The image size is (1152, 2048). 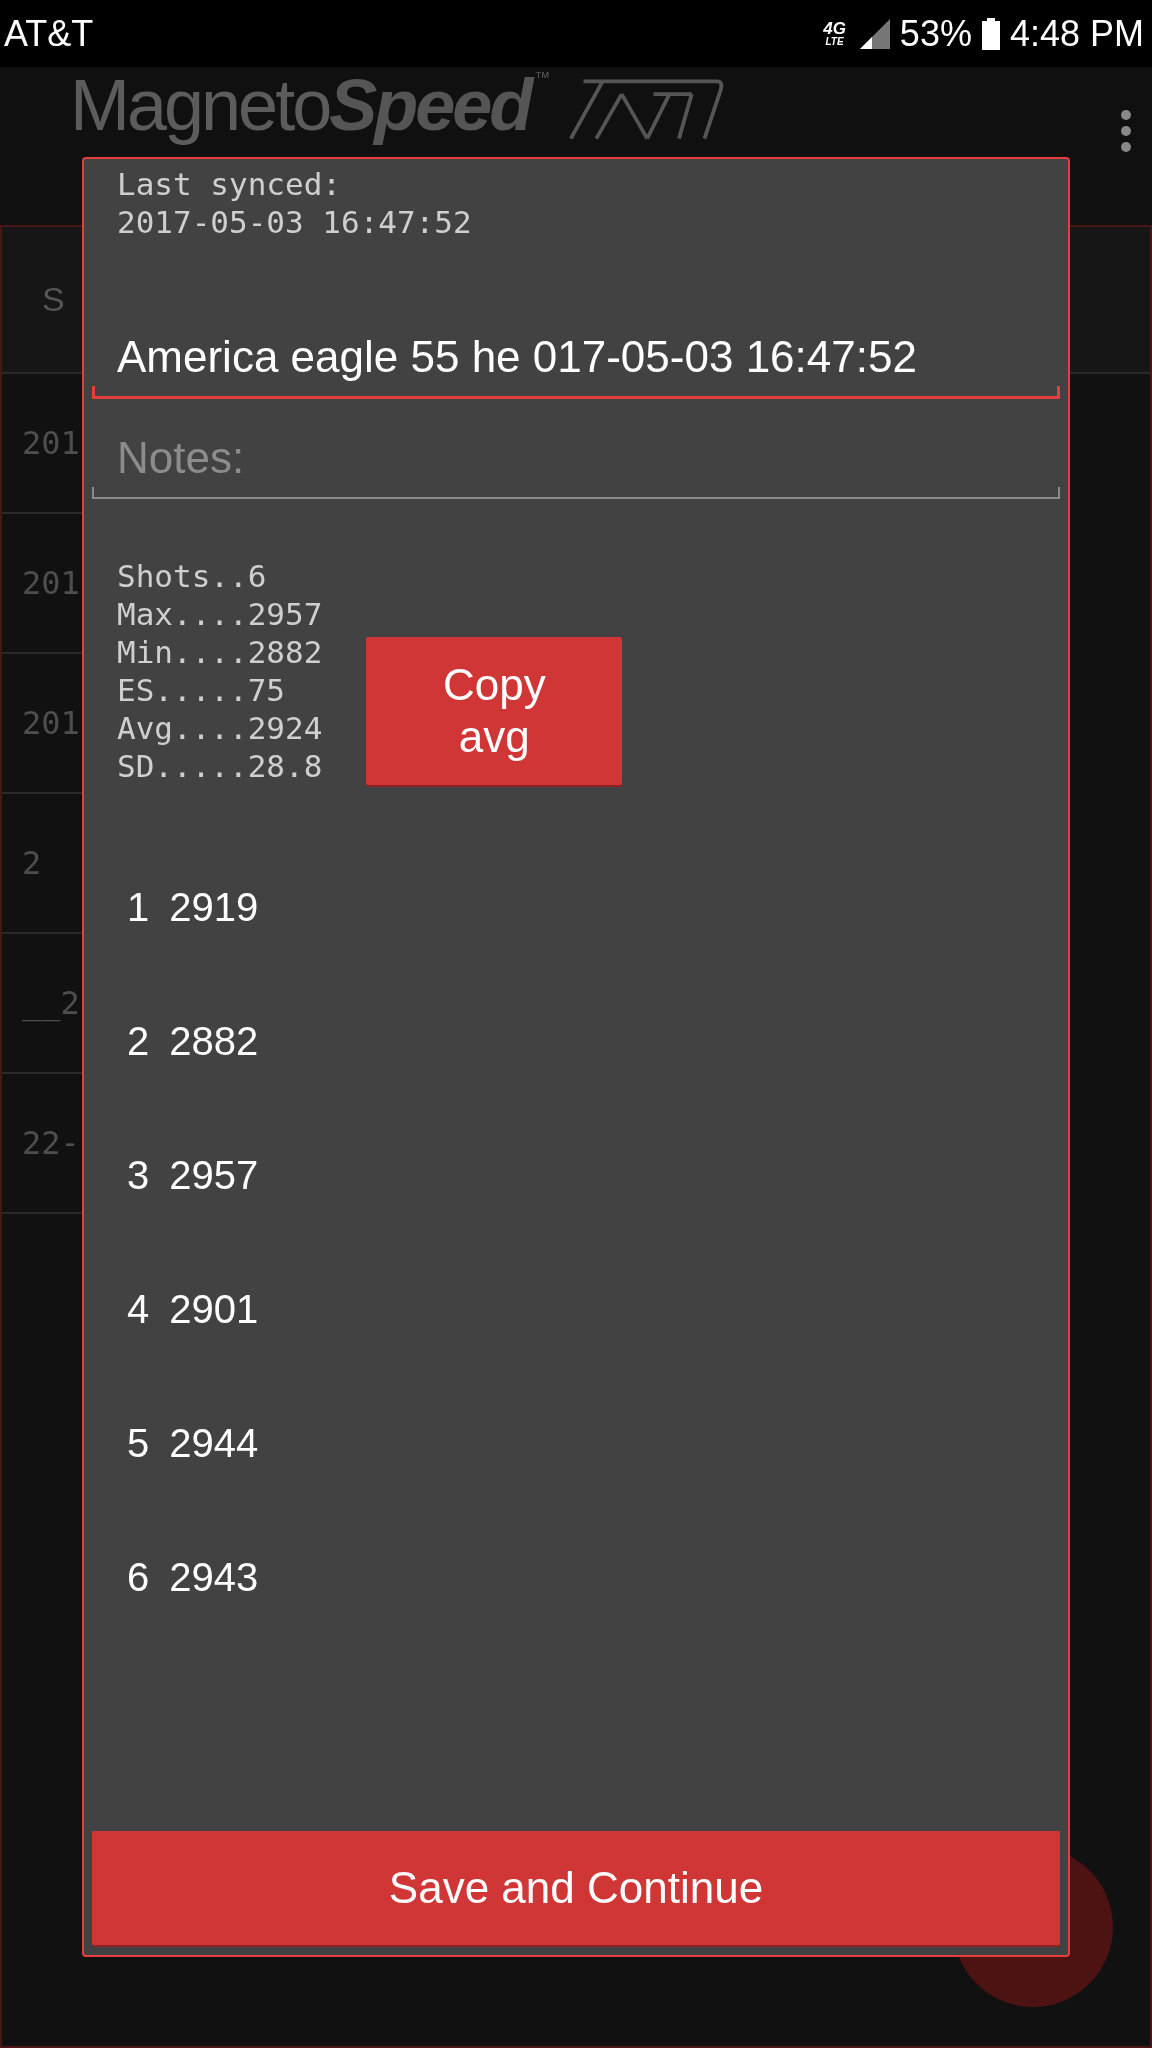 I want to click on shot-velocity: 2901, so click(x=214, y=1309).